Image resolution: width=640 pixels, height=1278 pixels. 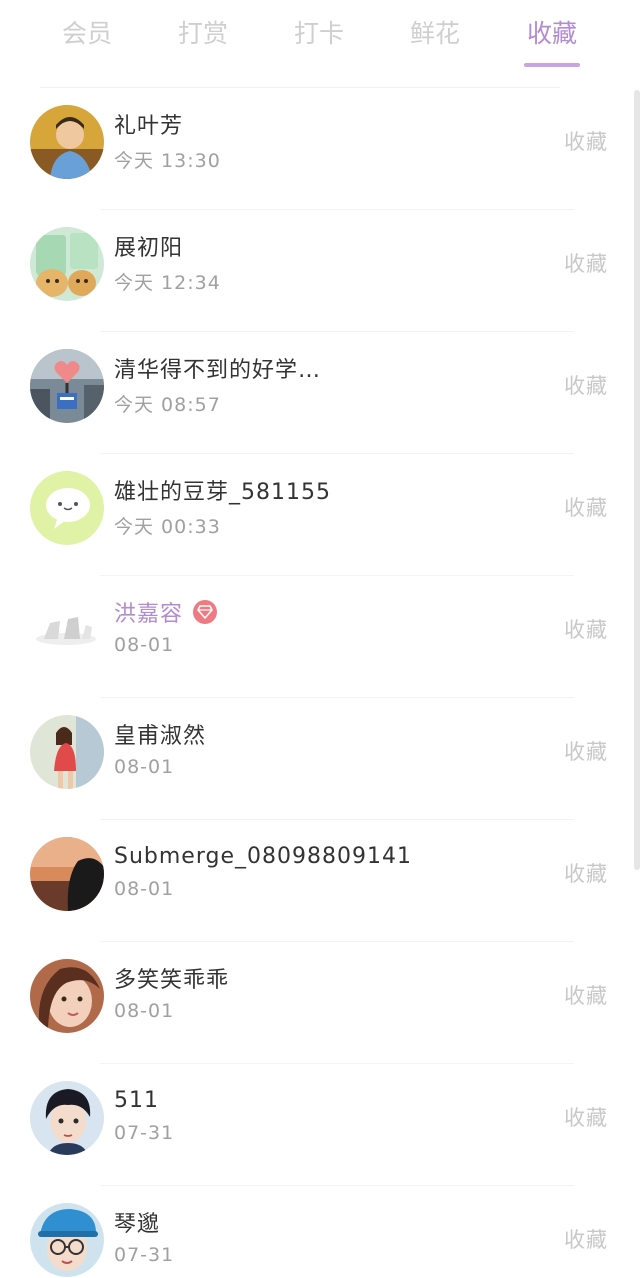 I want to click on faded-sketch-avatar-icon, so click(x=67, y=630).